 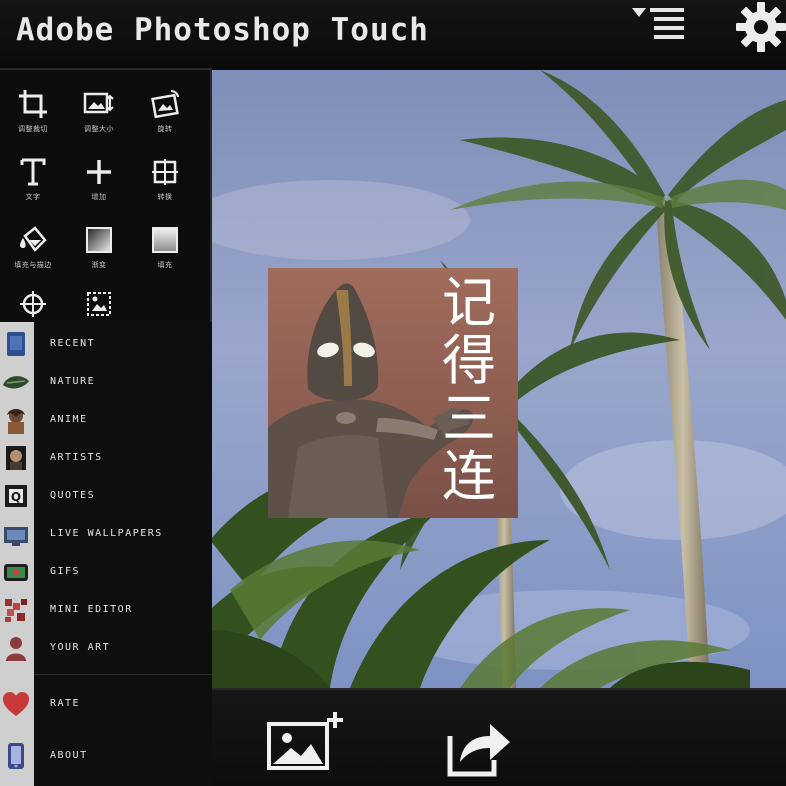 I want to click on drawer-item-recent: RECENT, so click(x=106, y=345).